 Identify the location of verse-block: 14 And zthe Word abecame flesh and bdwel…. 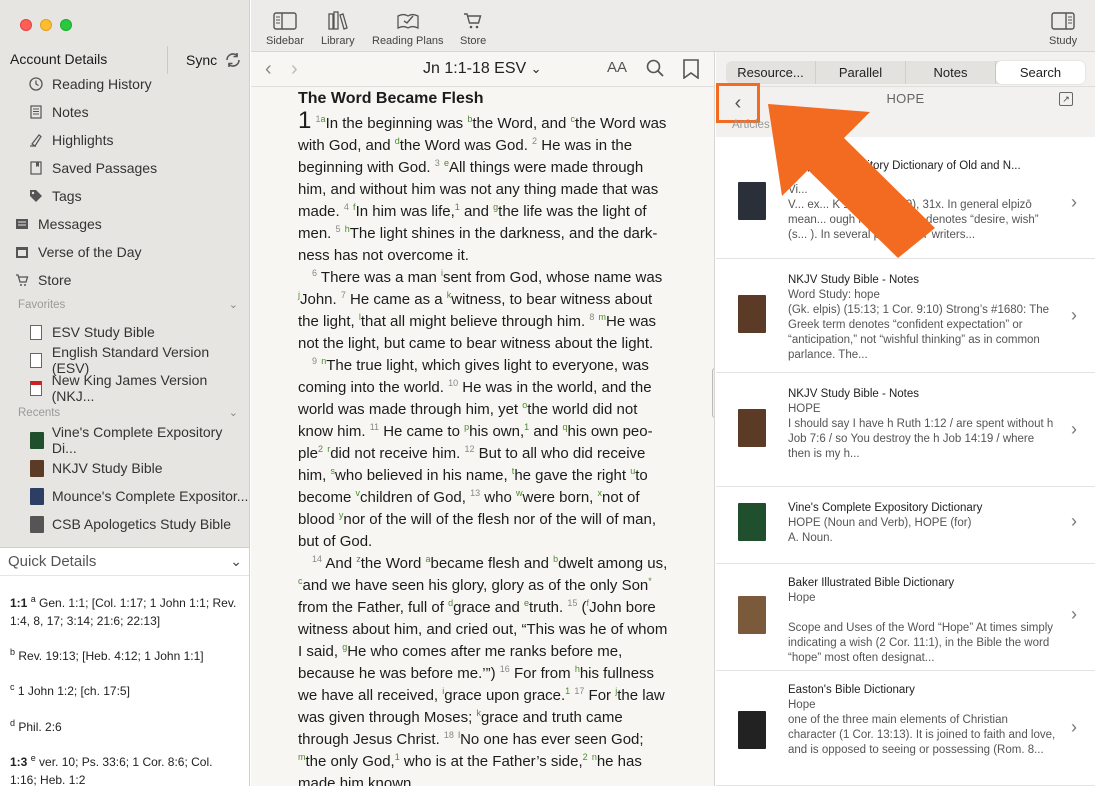
(483, 670).